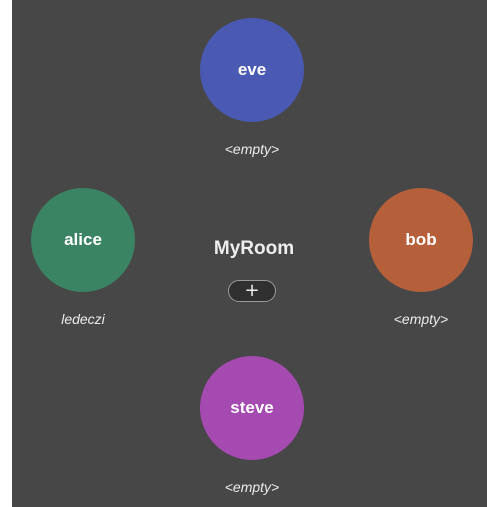 This screenshot has height=507, width=487. I want to click on seat-status: ledeczi, so click(83, 319).